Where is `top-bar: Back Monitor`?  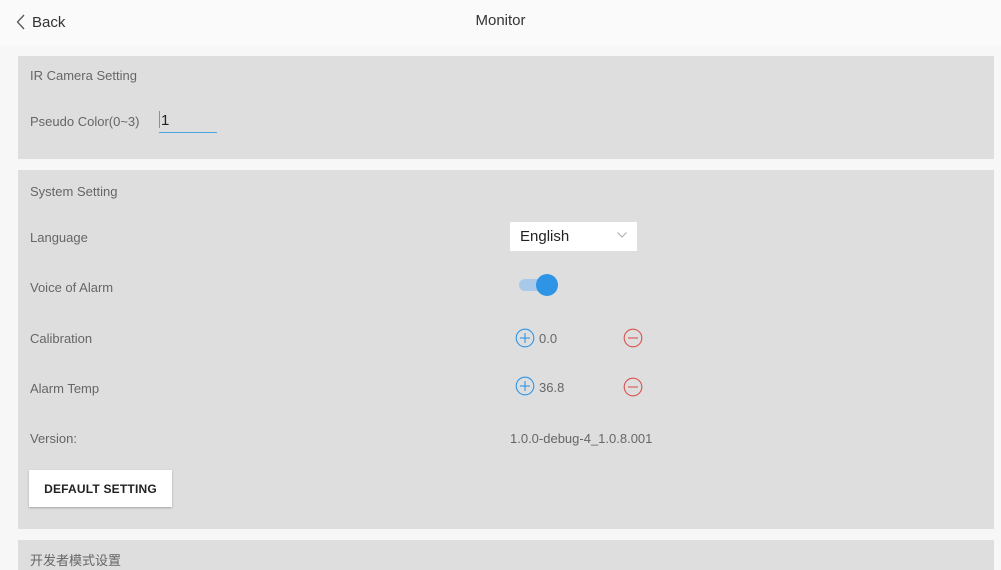 top-bar: Back Monitor is located at coordinates (500, 23).